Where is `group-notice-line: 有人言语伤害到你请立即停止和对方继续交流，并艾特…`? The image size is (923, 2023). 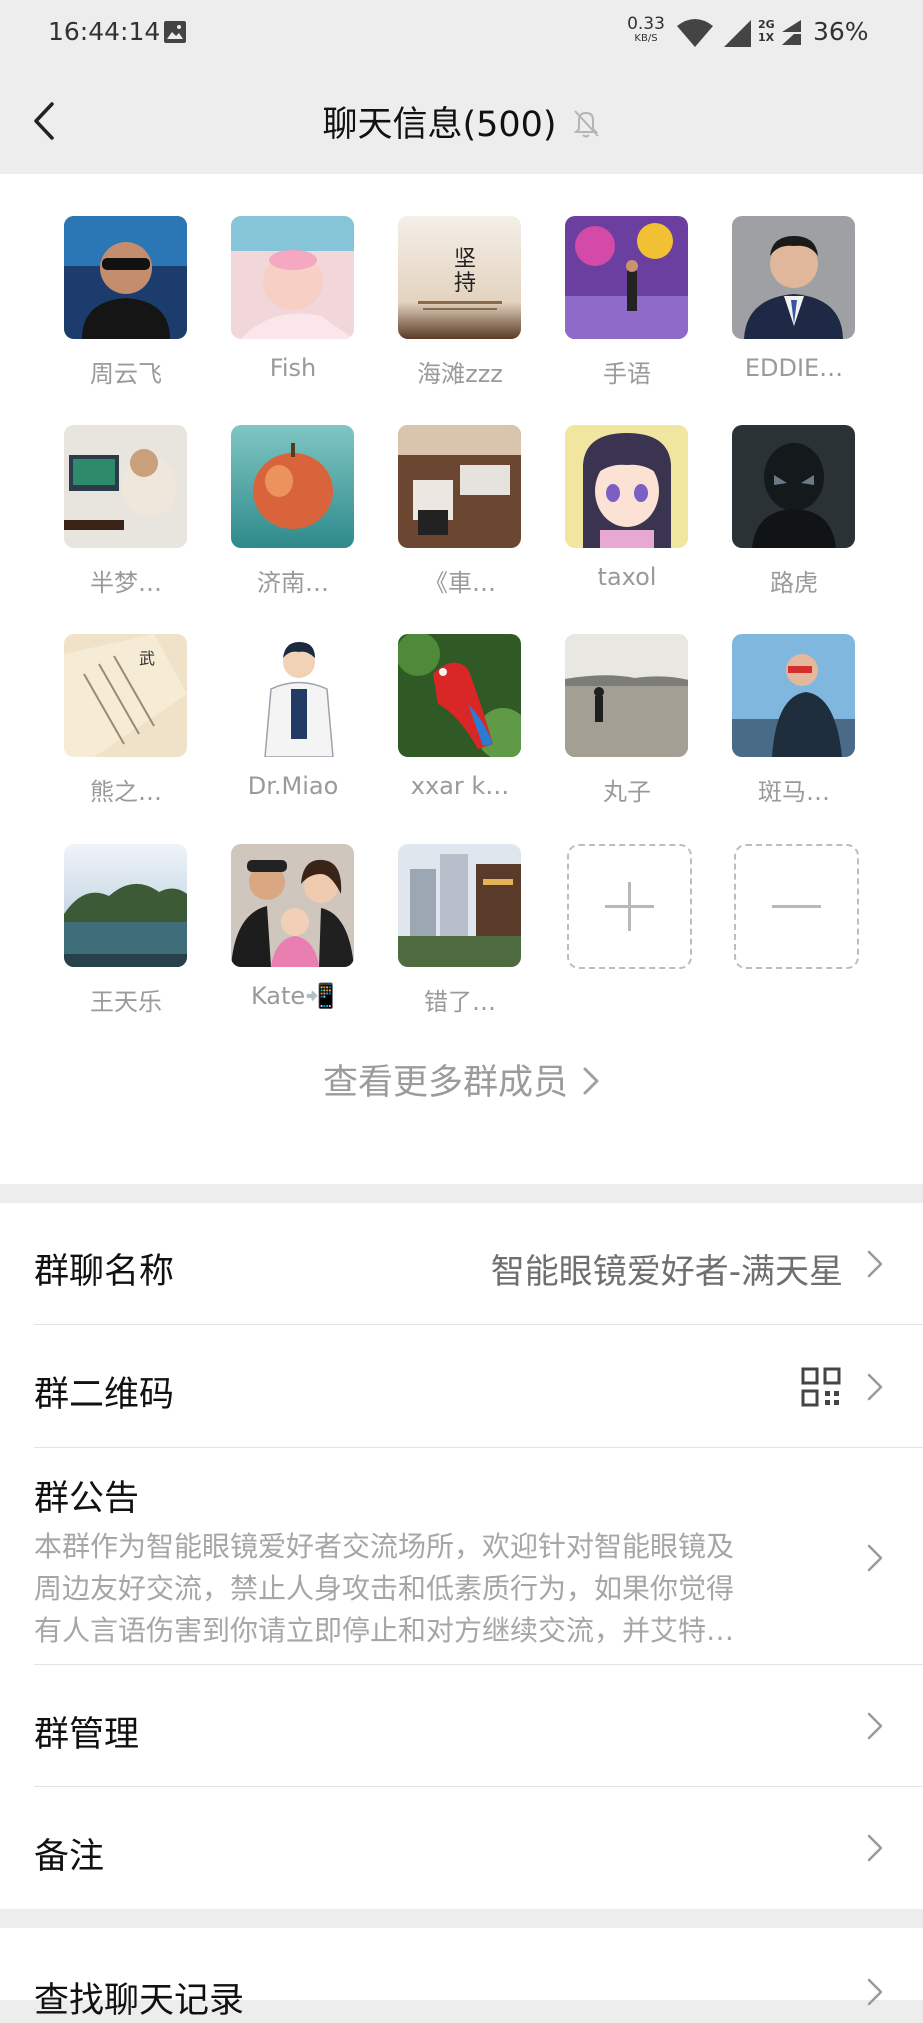 group-notice-line: 有人言语伤害到你请立即停止和对方继续交流，并艾特… is located at coordinates (384, 1630).